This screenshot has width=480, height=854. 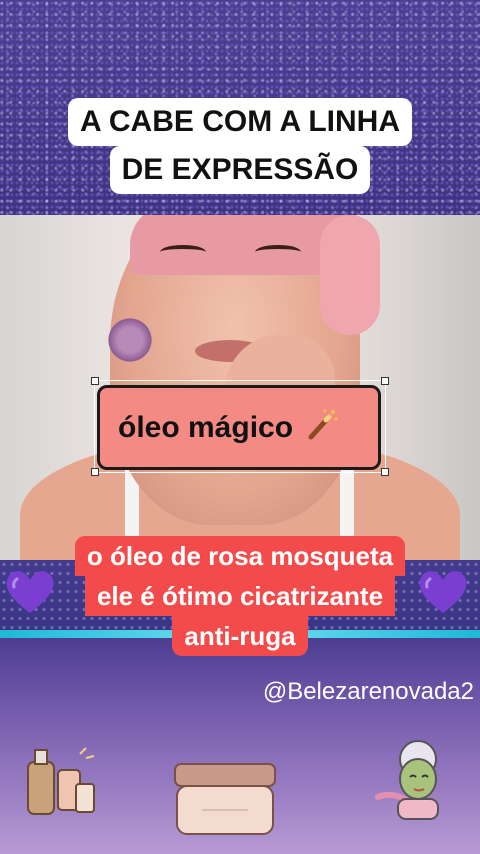 I want to click on account-handle: @Belezarenovada2, so click(x=368, y=692).